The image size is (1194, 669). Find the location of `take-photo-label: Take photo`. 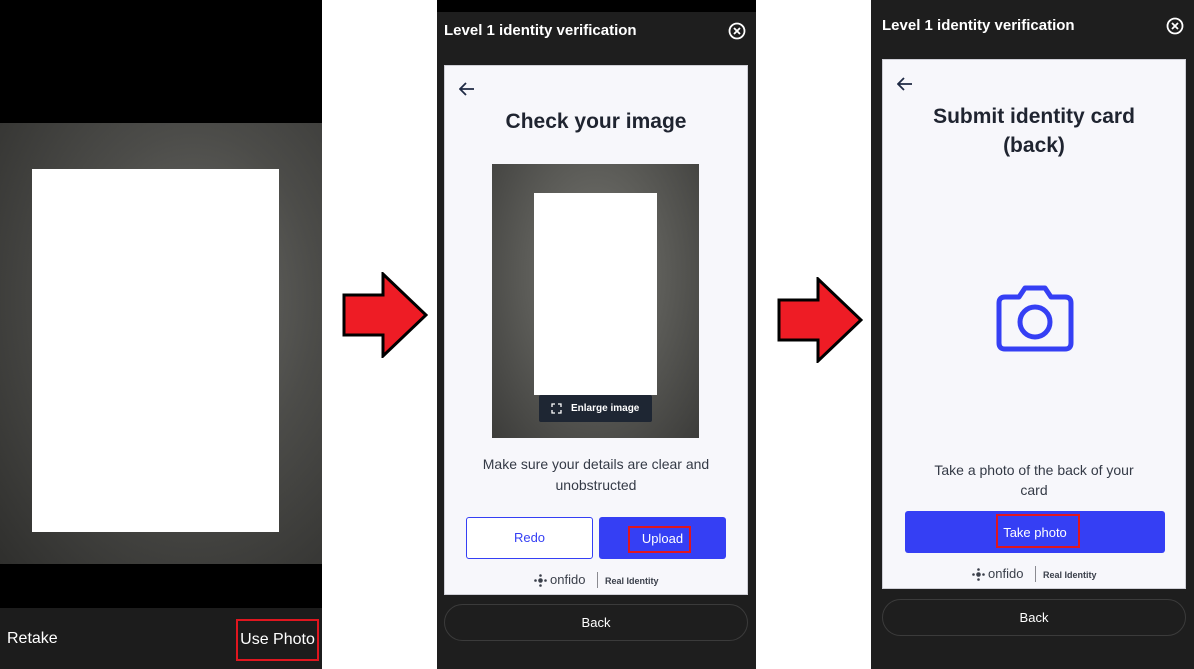

take-photo-label: Take photo is located at coordinates (1035, 532).